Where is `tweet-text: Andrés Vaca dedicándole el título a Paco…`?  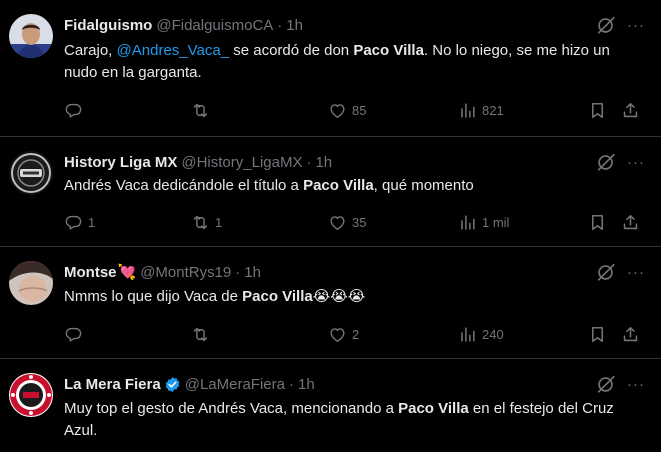 tweet-text: Andrés Vaca dedicándole el título a Paco… is located at coordinates (354, 186).